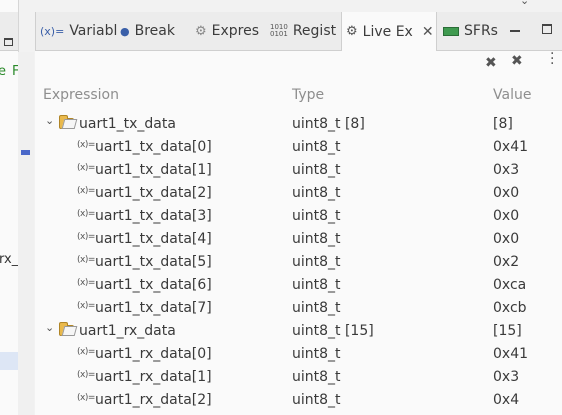 The width and height of the screenshot is (562, 415). What do you see at coordinates (154, 31) in the screenshot?
I see `tab-label: Break` at bounding box center [154, 31].